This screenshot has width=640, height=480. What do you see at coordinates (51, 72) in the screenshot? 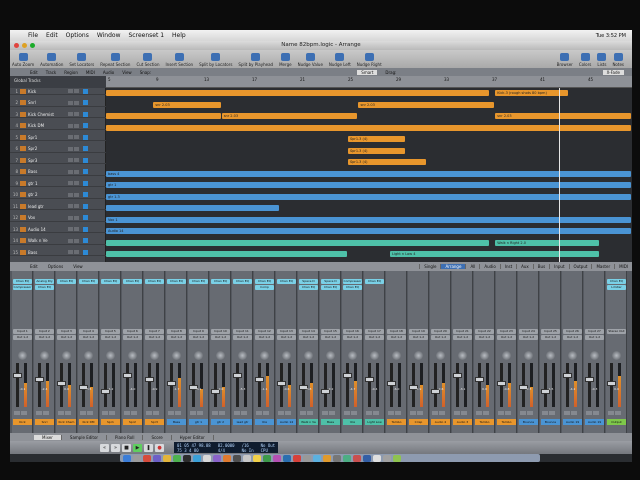
I see `arrange-menu-track: Track` at bounding box center [51, 72].